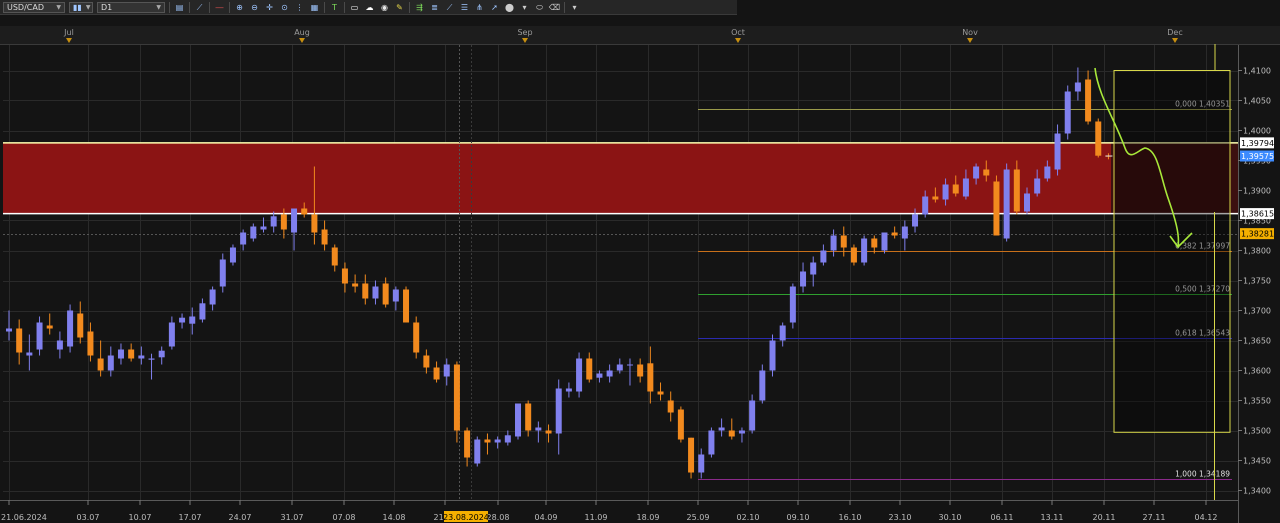 This screenshot has width=1280, height=523. I want to click on time-tick-label: 13.11, so click(1052, 517).